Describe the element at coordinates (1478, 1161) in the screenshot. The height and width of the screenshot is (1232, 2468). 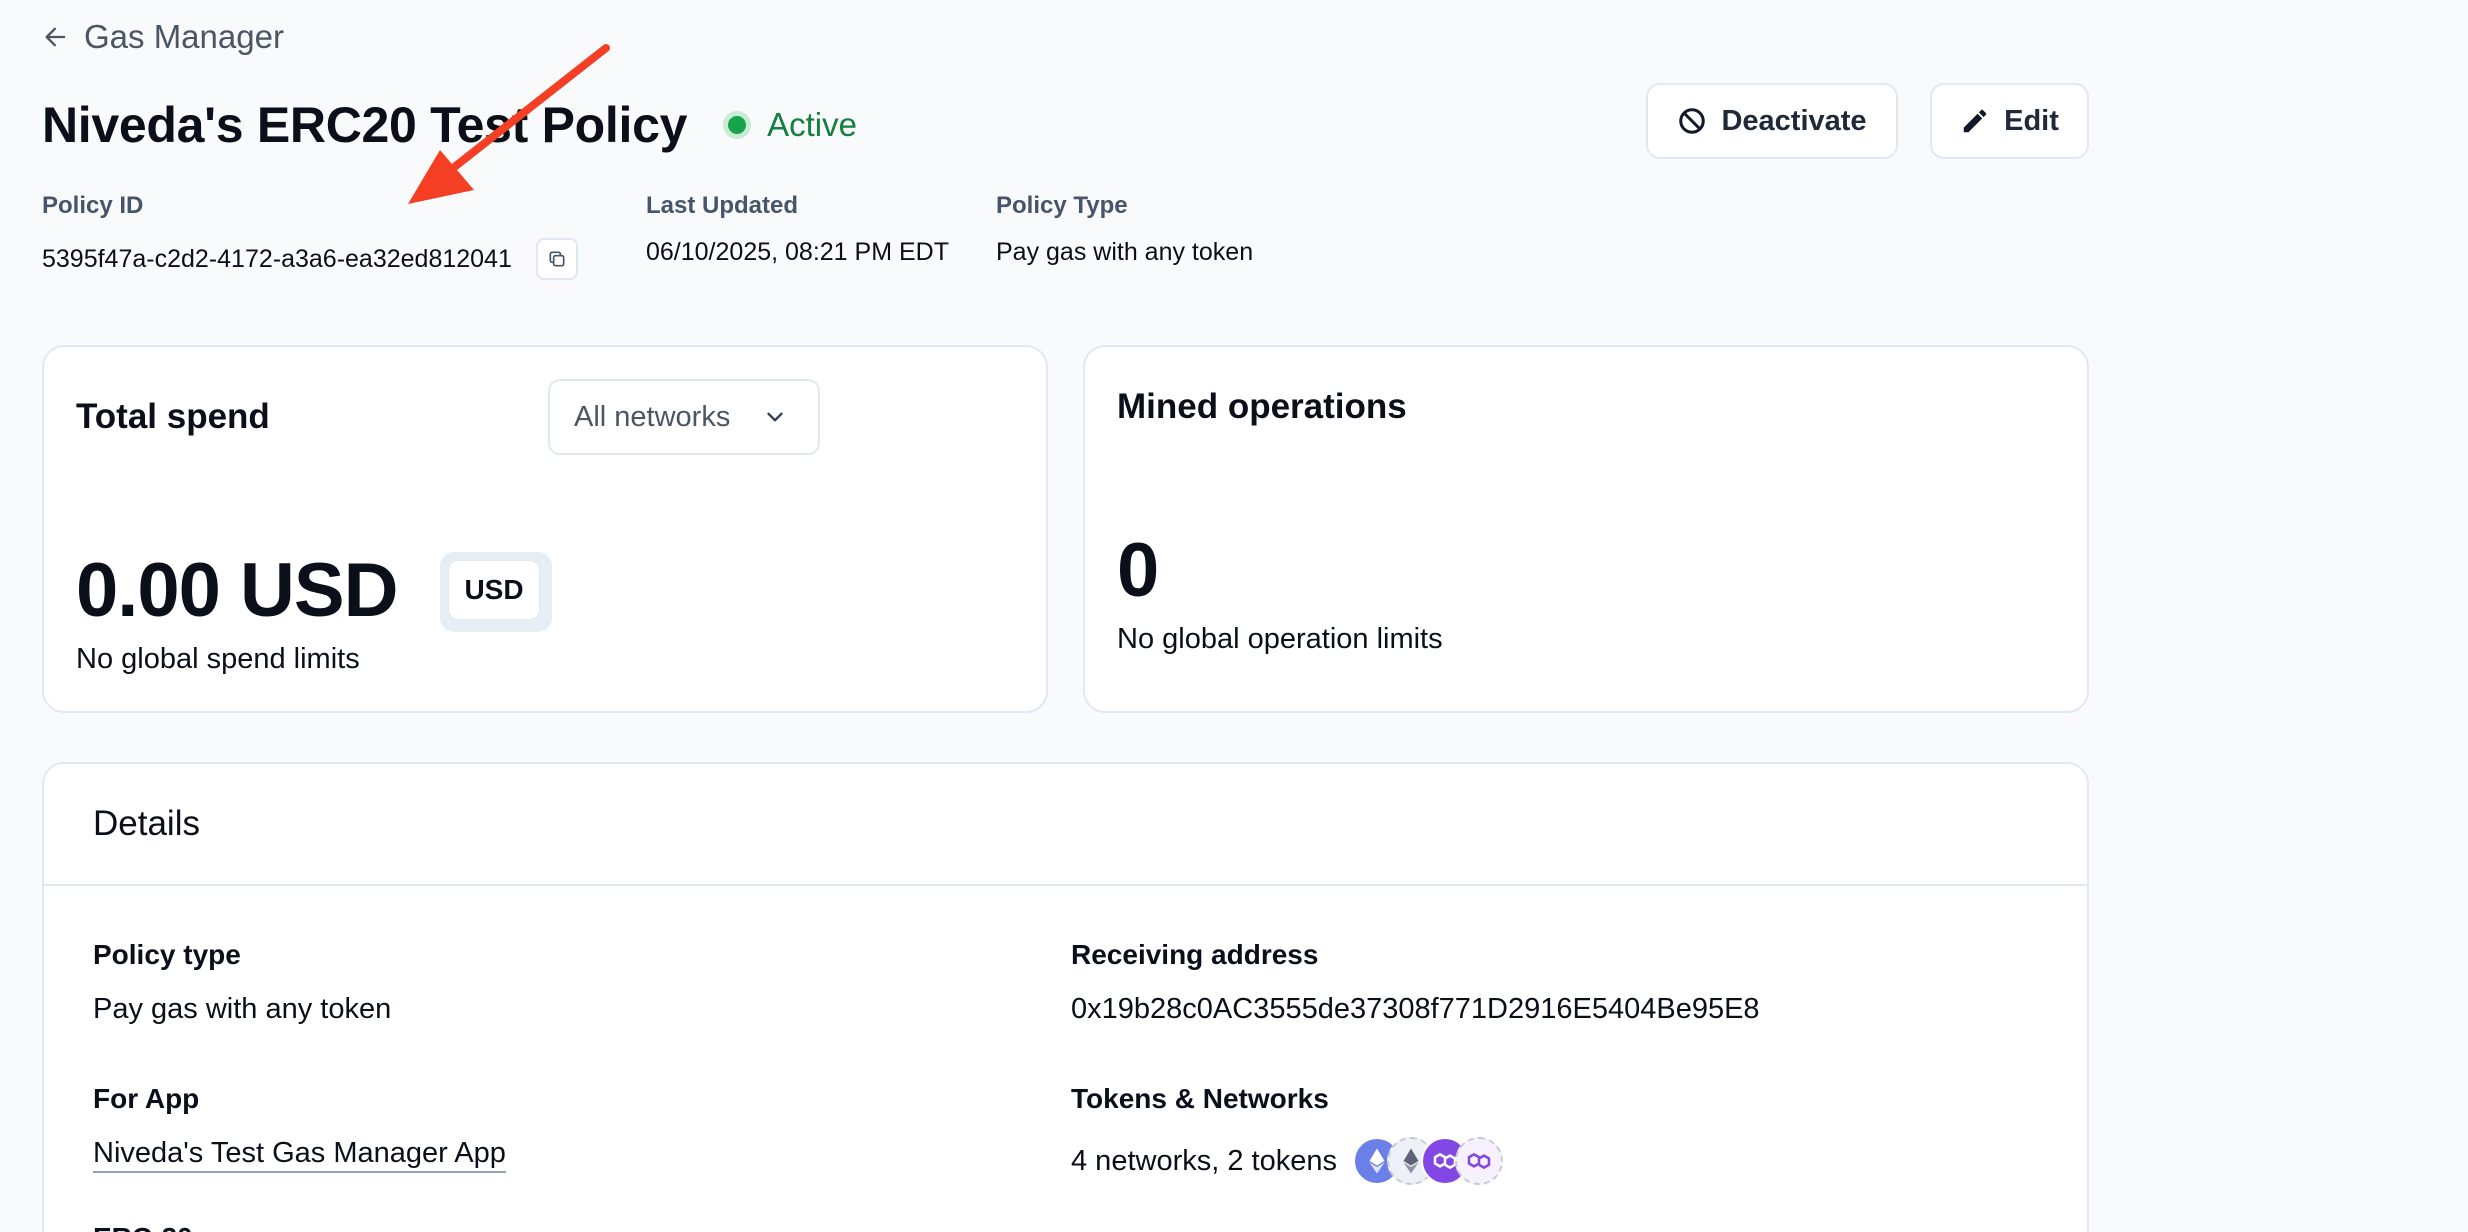
I see `polygon-testnet-icon` at that location.